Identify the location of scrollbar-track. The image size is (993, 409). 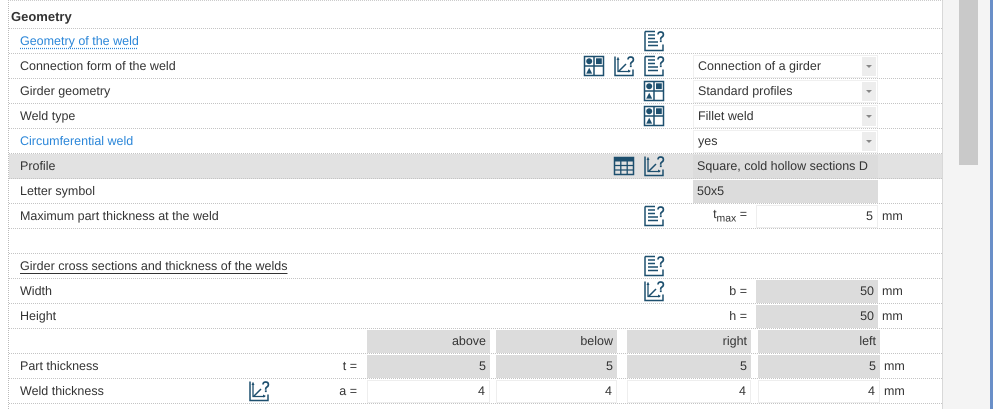
(968, 204).